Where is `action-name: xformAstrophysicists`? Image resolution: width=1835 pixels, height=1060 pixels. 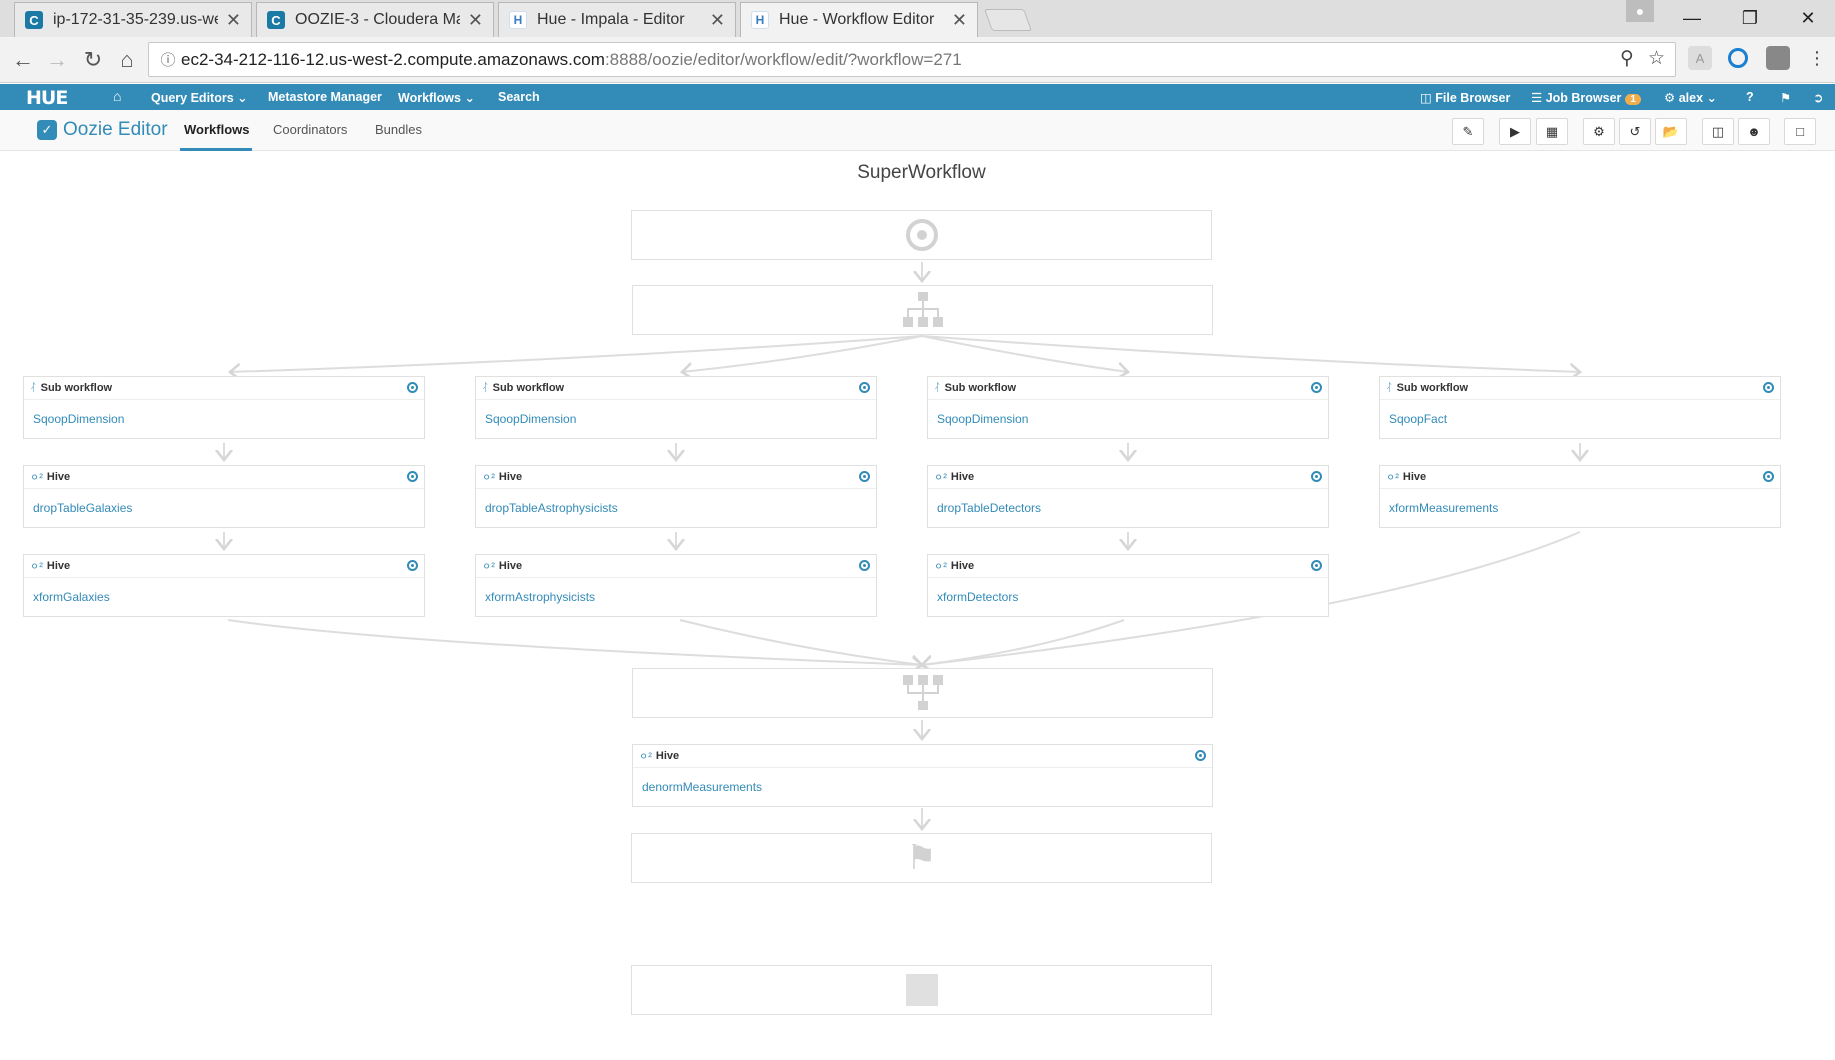
action-name: xformAstrophysicists is located at coordinates (540, 597).